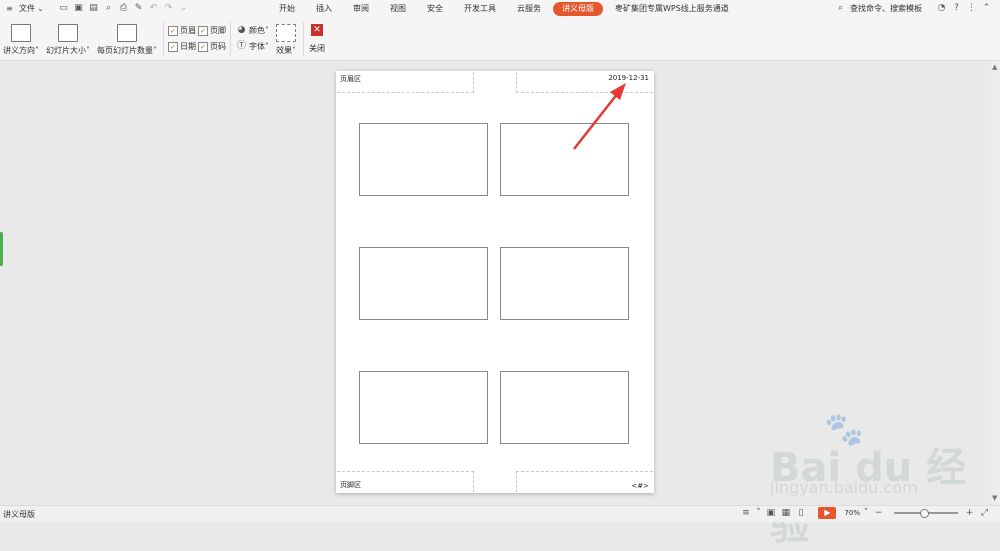 This screenshot has width=1000, height=551. What do you see at coordinates (995, 282) in the screenshot?
I see `vertical-scrollbar: ▲ ▼` at bounding box center [995, 282].